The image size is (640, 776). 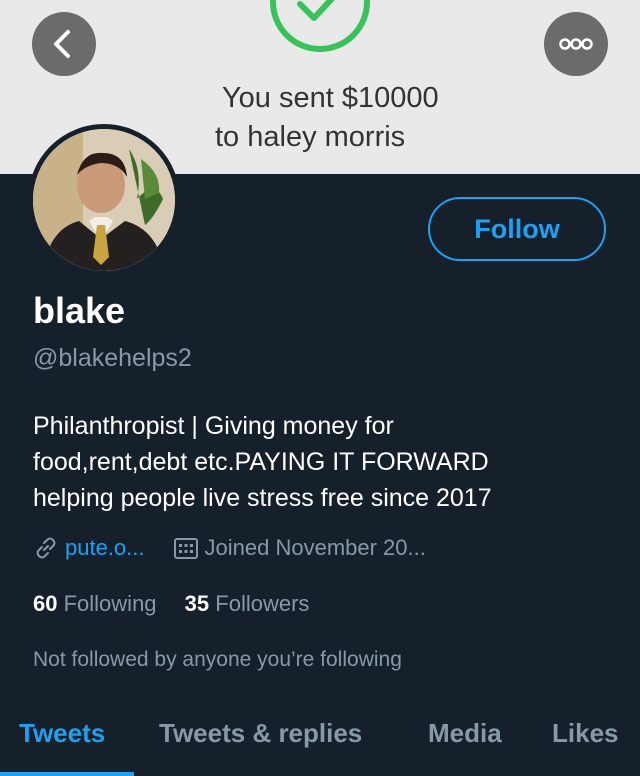 What do you see at coordinates (320, 26) in the screenshot?
I see `checkmark-icon` at bounding box center [320, 26].